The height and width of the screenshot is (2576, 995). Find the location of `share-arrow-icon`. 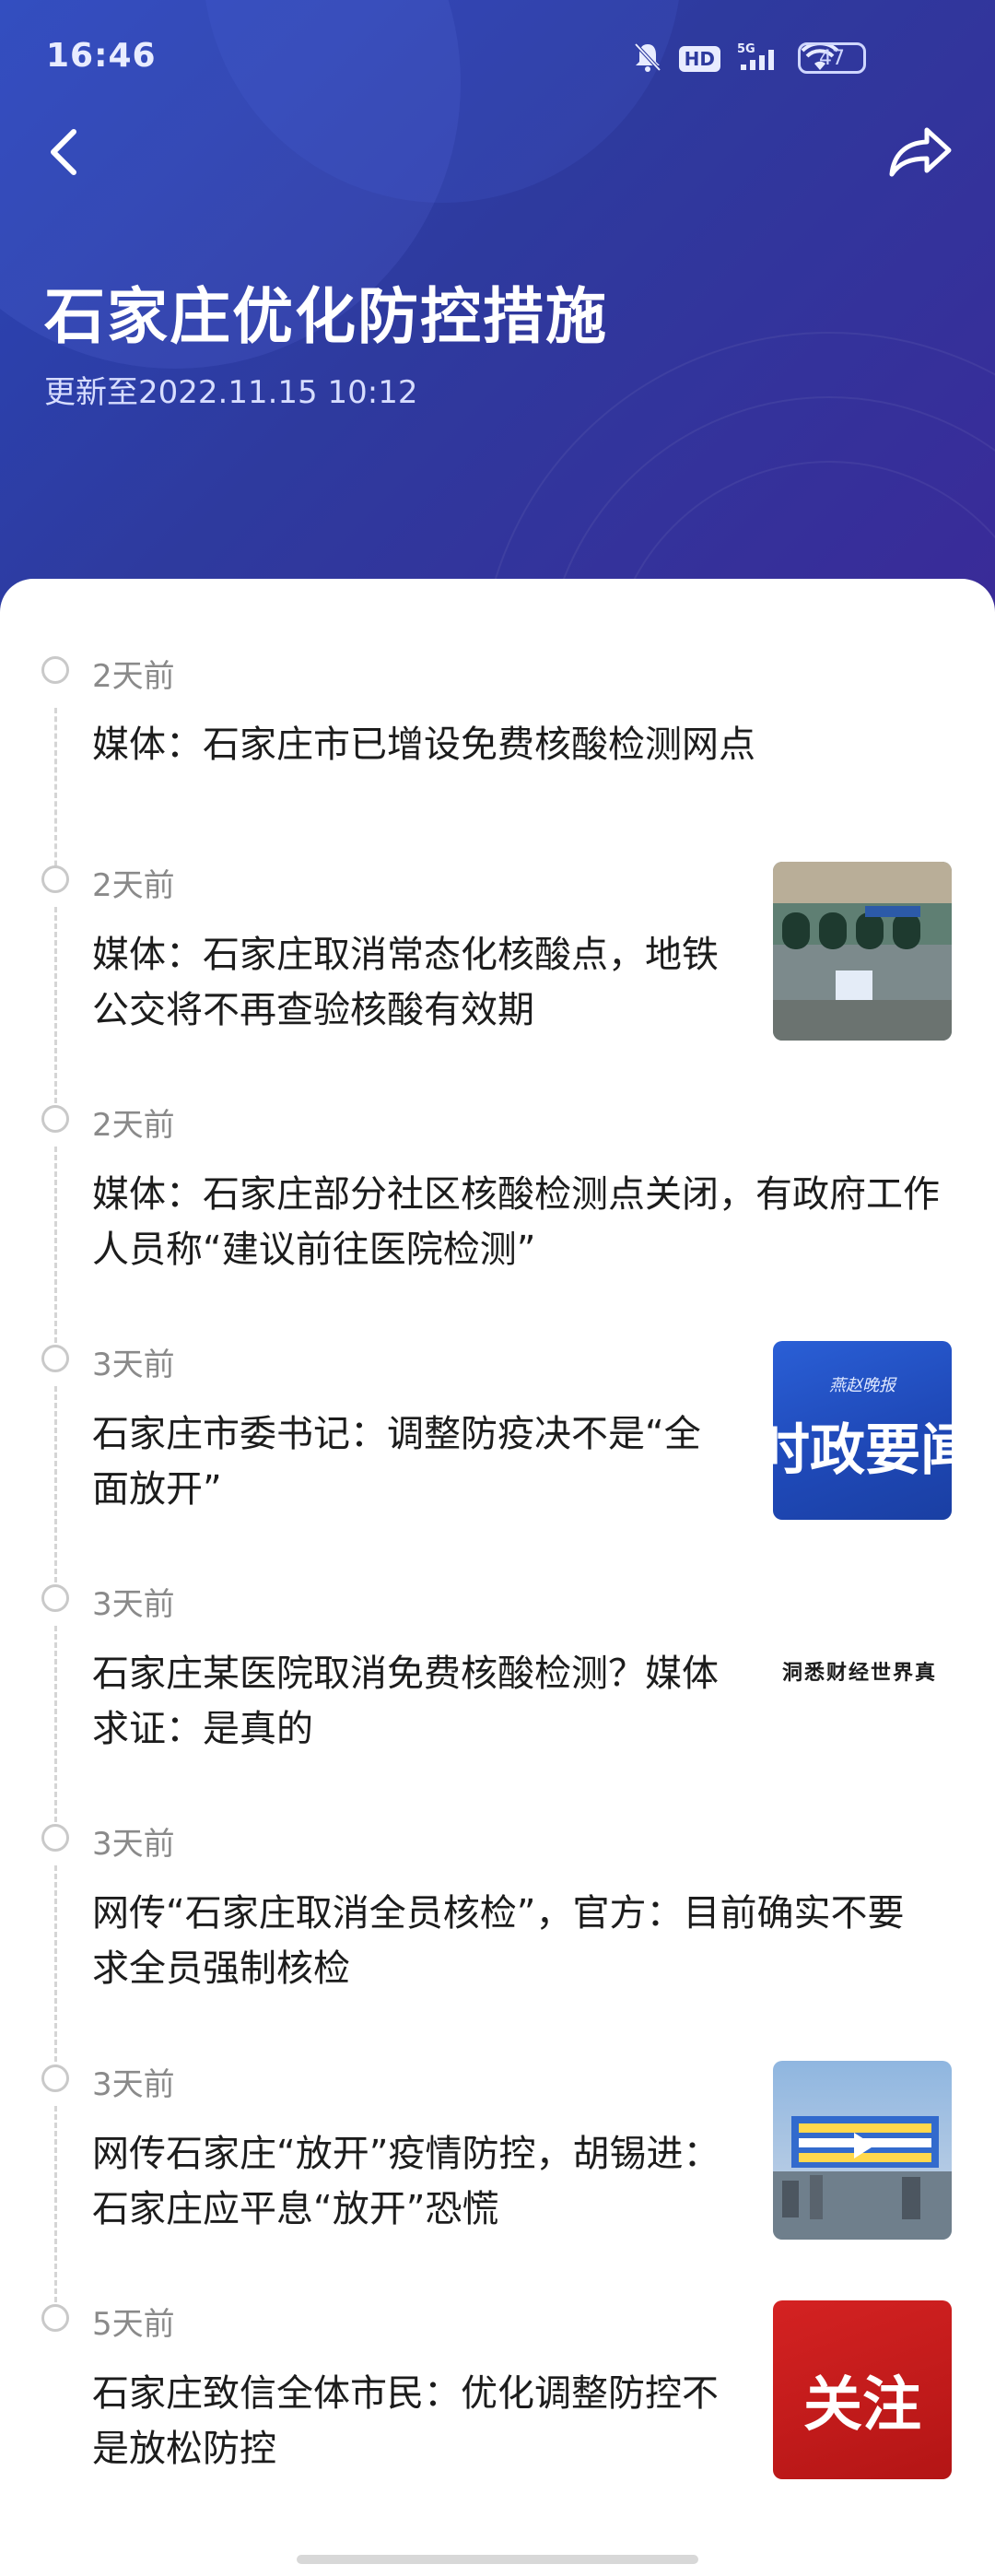

share-arrow-icon is located at coordinates (920, 152).